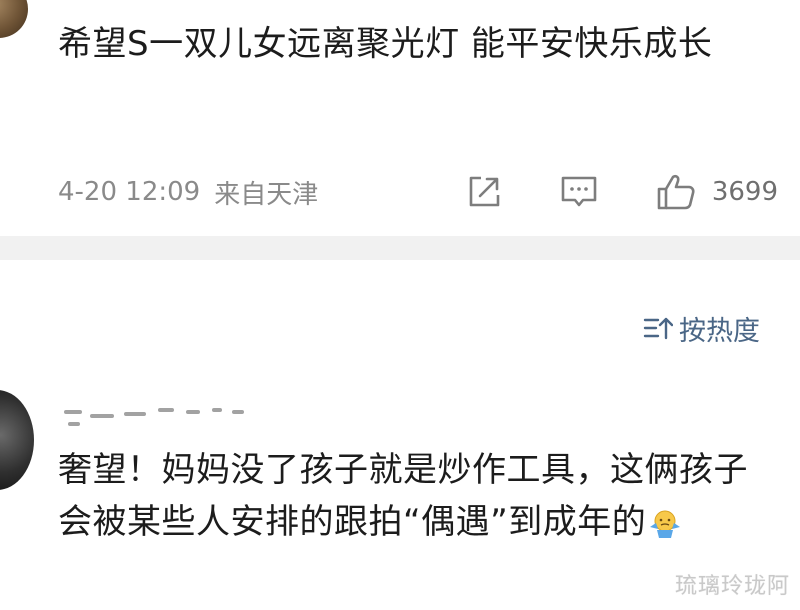  Describe the element at coordinates (665, 528) in the screenshot. I see `shrug-emoji-icon` at that location.